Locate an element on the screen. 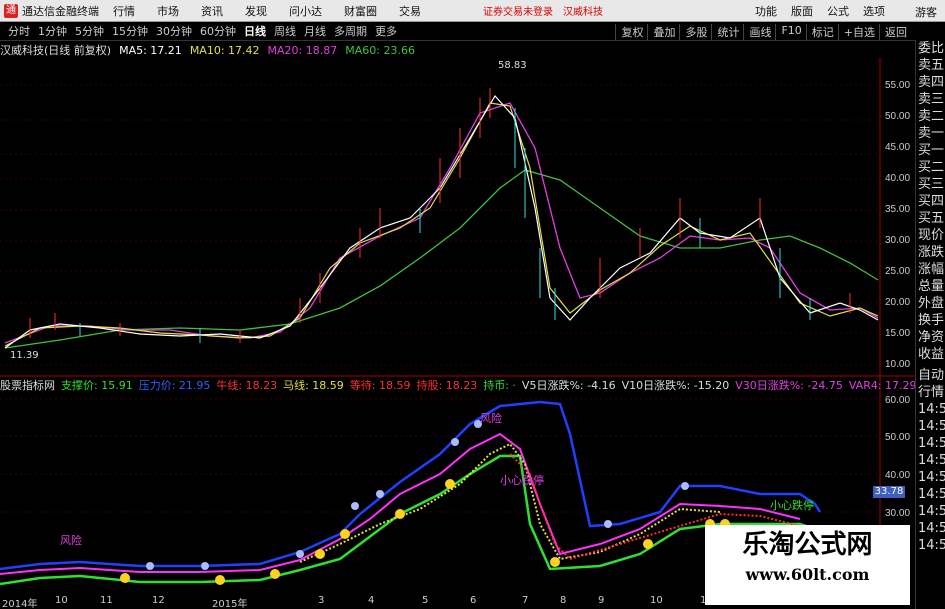  stock-title: 汉威科技(日线 前复权) is located at coordinates (56, 50).